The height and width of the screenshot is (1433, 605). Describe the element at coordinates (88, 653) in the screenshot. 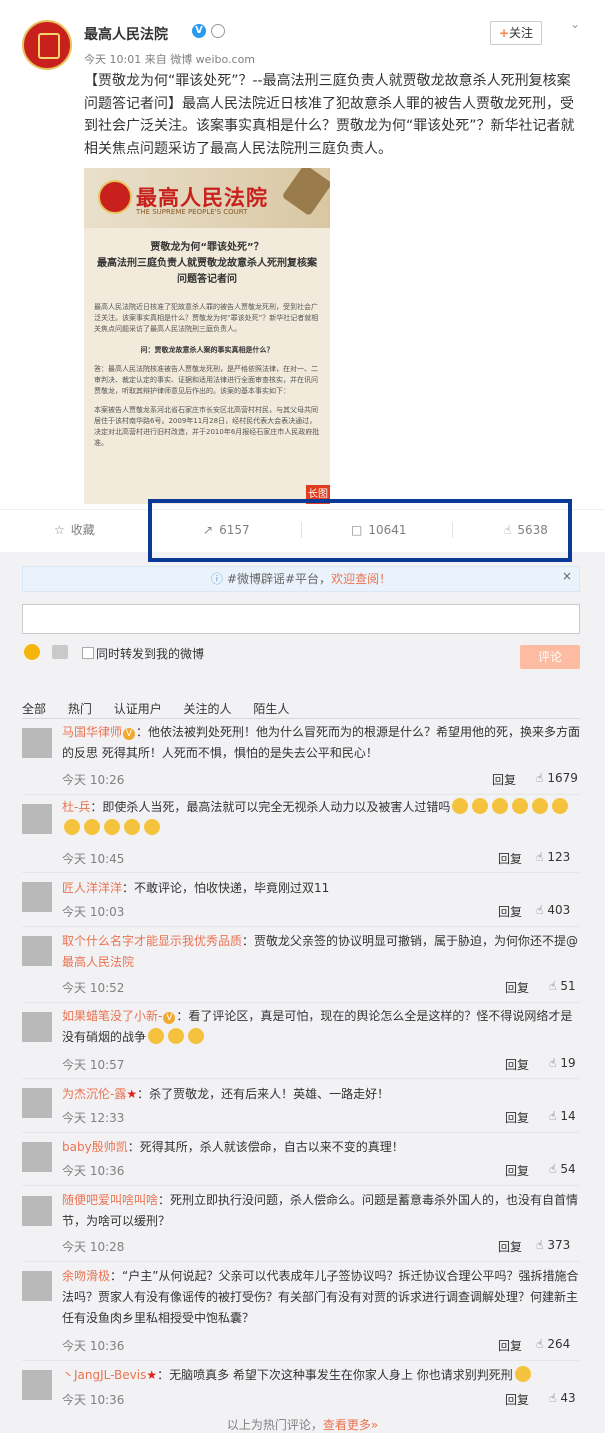

I see `repost-checkbox` at that location.